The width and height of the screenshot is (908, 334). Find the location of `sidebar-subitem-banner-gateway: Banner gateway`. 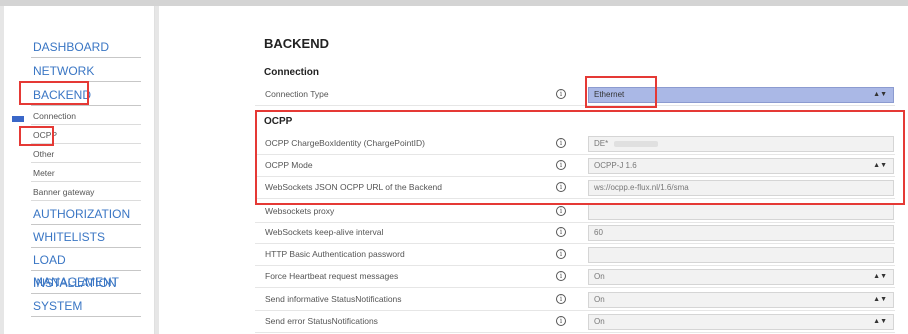

sidebar-subitem-banner-gateway: Banner gateway is located at coordinates (86, 192).